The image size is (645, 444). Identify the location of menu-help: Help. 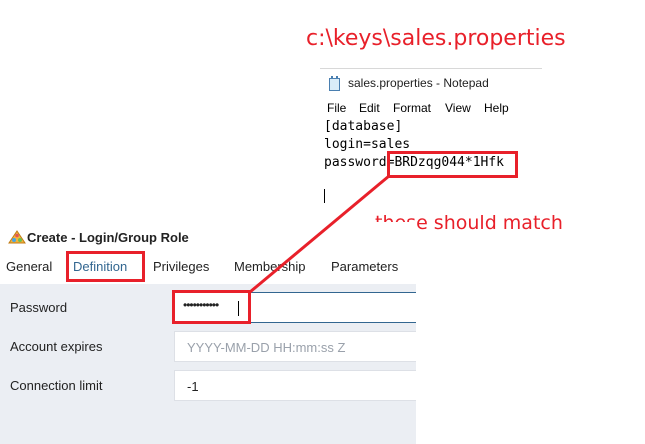
(496, 108).